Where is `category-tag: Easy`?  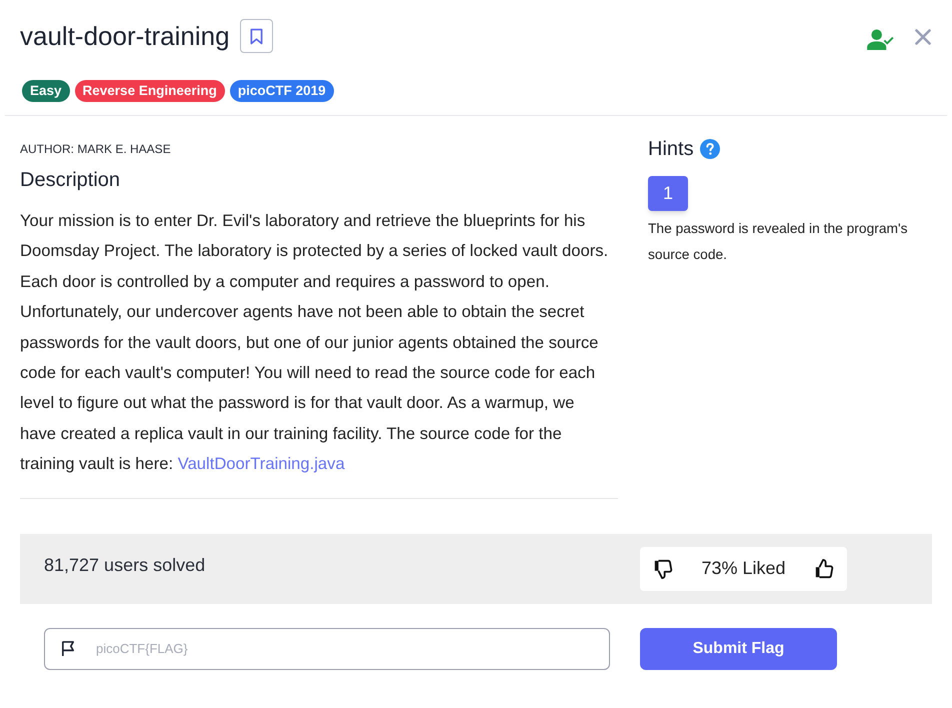 category-tag: Easy is located at coordinates (46, 91).